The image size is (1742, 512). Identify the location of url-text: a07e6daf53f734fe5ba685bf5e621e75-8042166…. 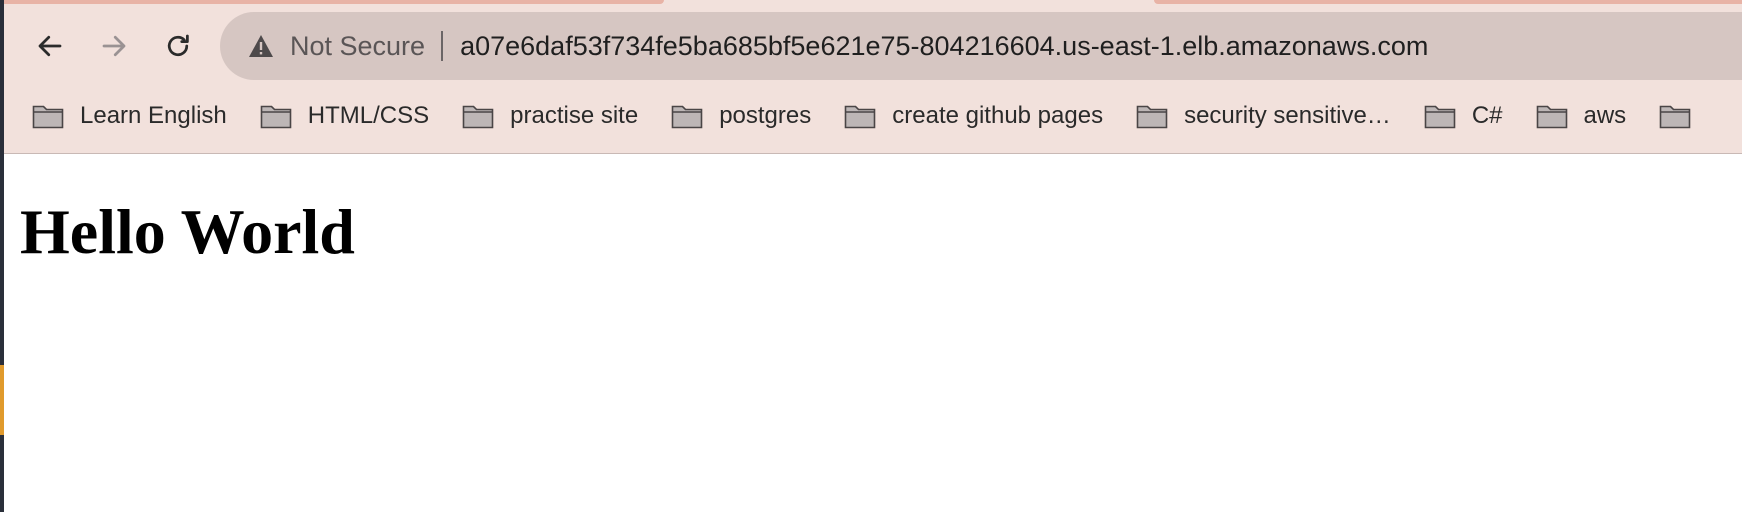
(944, 46).